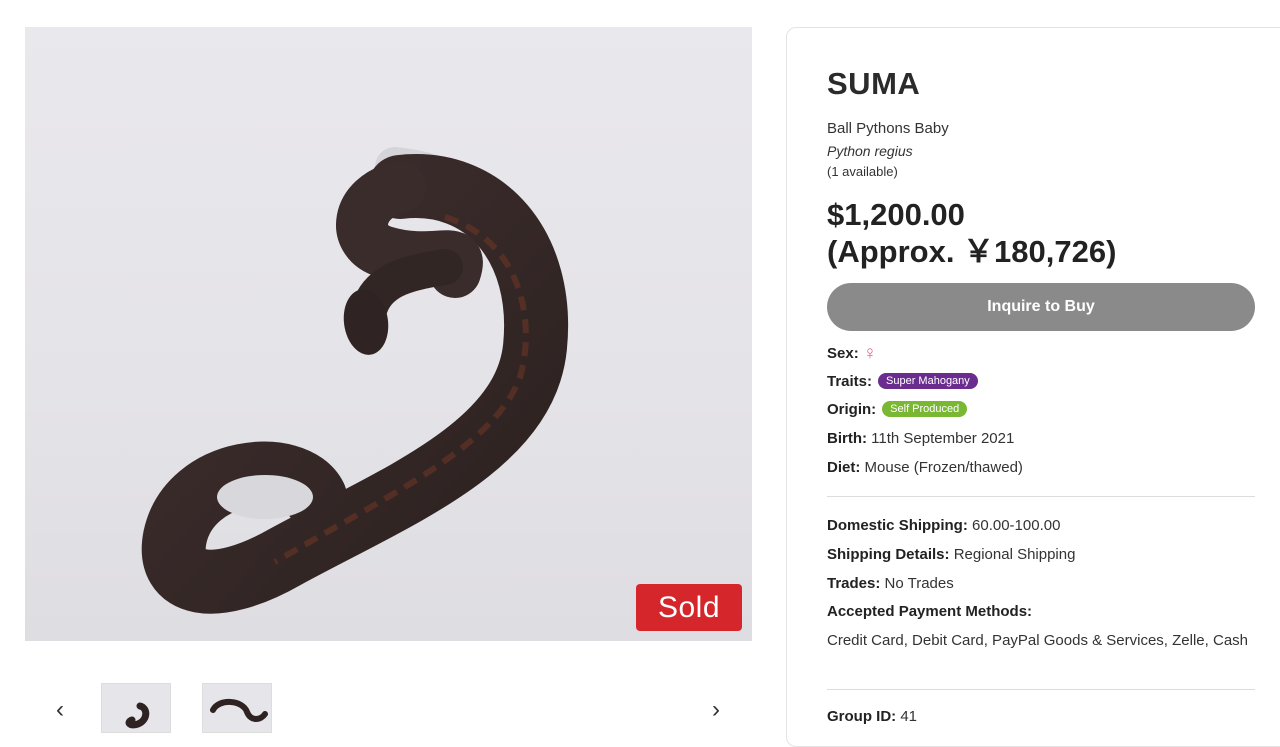  I want to click on shipping-details-value: Regional Shipping, so click(1014, 554).